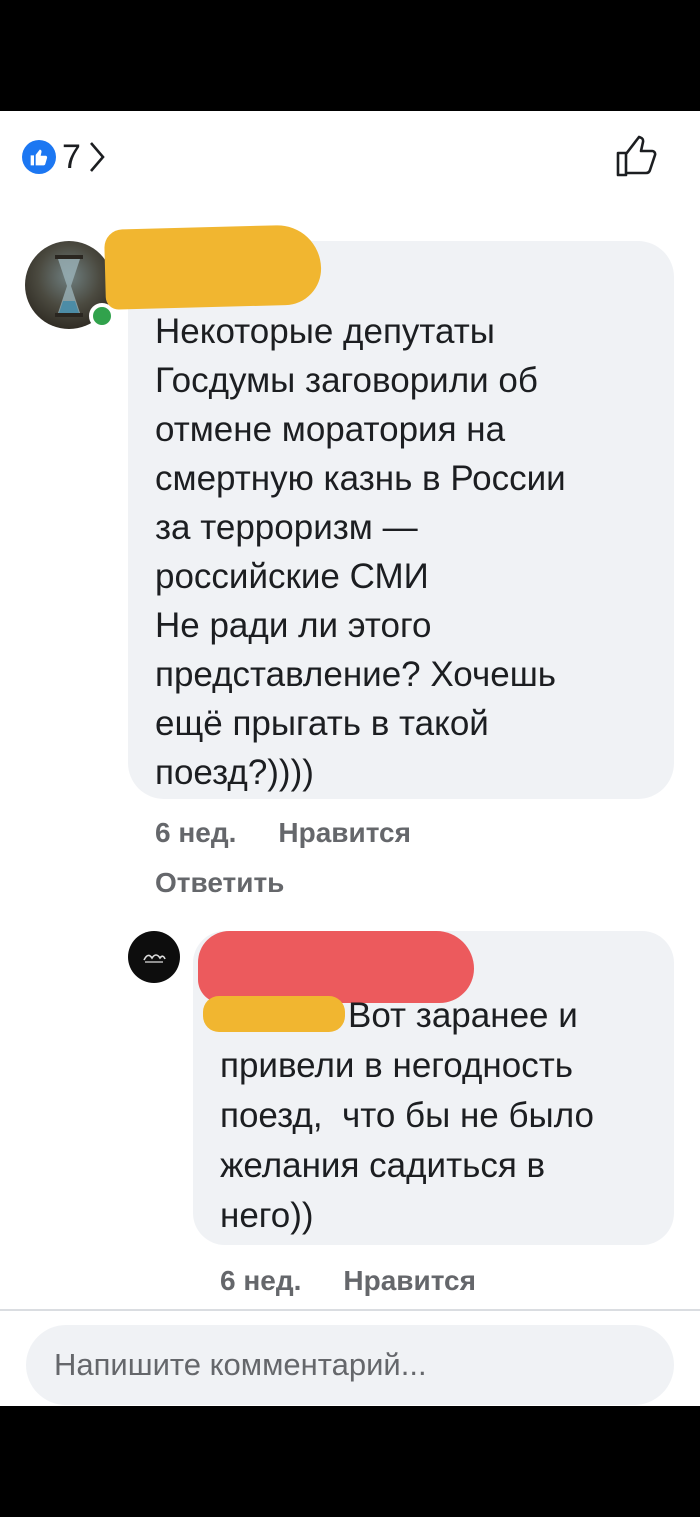  I want to click on reply-timestamp: 6 нед., so click(260, 1281).